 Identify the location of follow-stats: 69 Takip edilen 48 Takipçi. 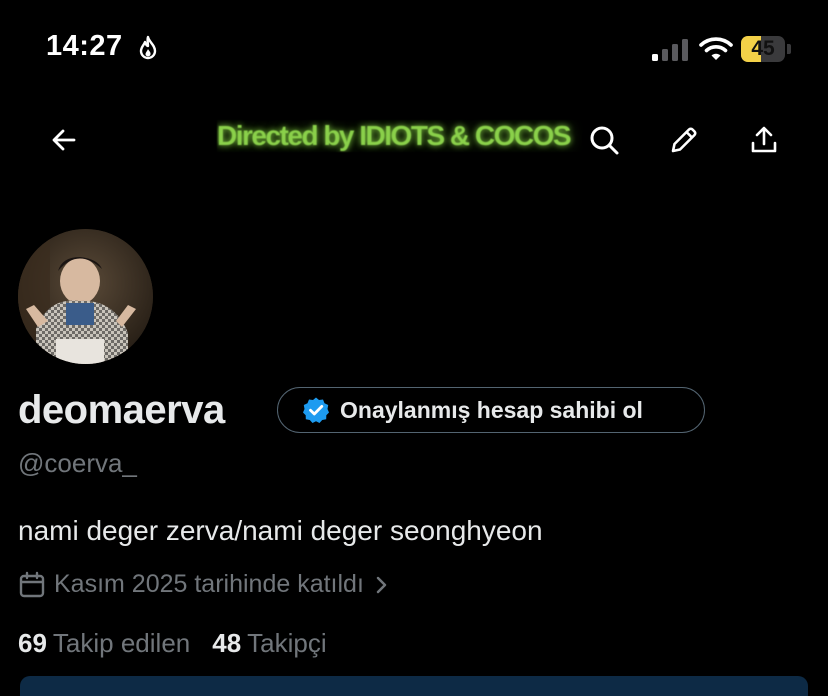
(172, 643).